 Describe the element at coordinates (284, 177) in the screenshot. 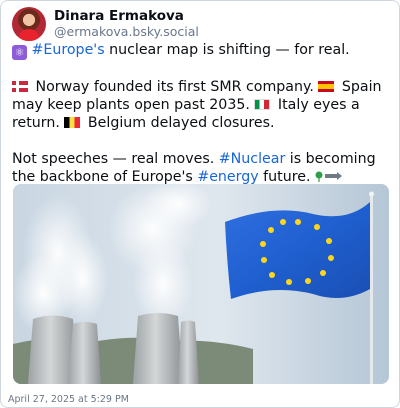

I see `line3-text-c: future.` at that location.